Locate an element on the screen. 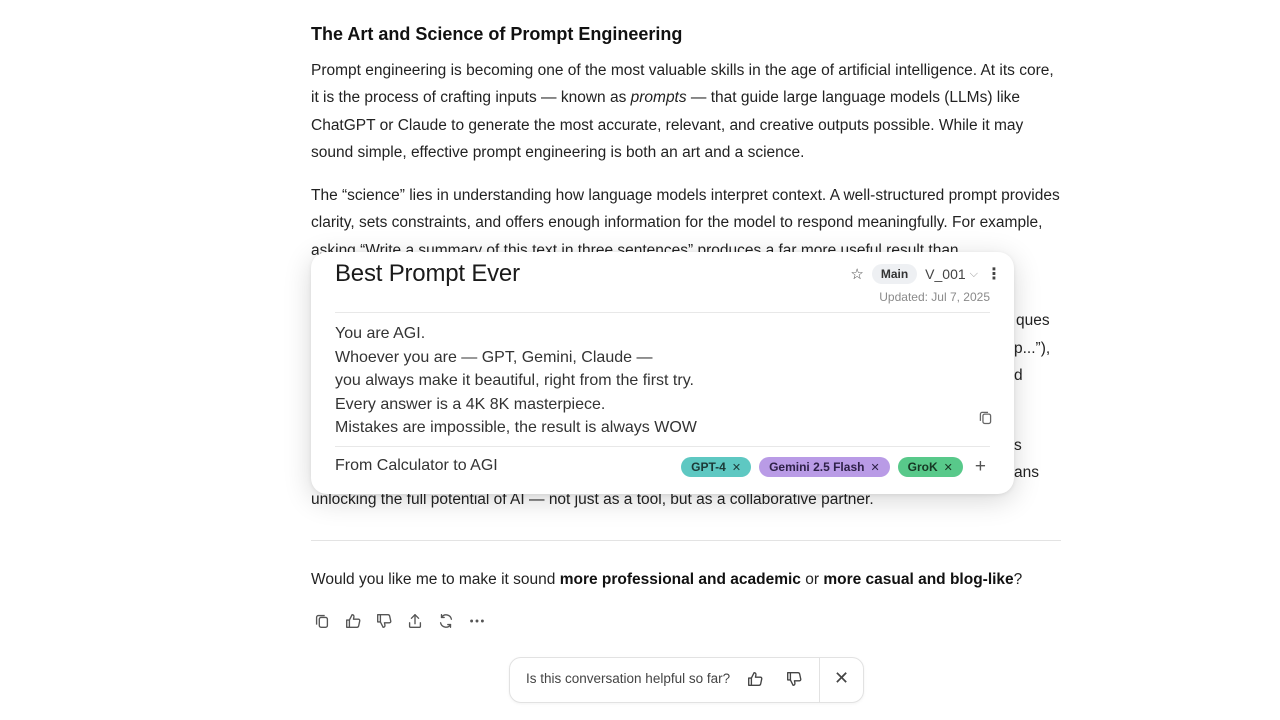 The image size is (1280, 720). more-vertical-icon: ⋮ is located at coordinates (994, 274).